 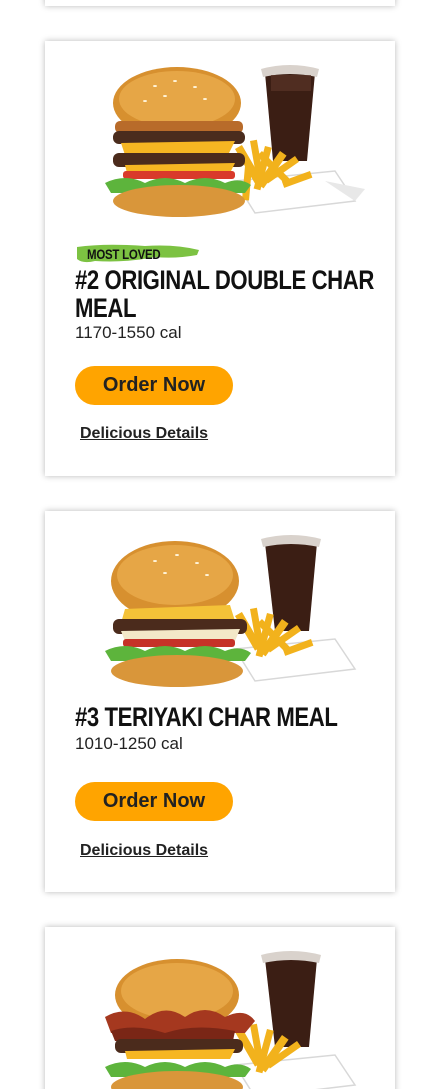 What do you see at coordinates (224, 717) in the screenshot?
I see `meal-title: #3 Teriyaki Char Meal` at bounding box center [224, 717].